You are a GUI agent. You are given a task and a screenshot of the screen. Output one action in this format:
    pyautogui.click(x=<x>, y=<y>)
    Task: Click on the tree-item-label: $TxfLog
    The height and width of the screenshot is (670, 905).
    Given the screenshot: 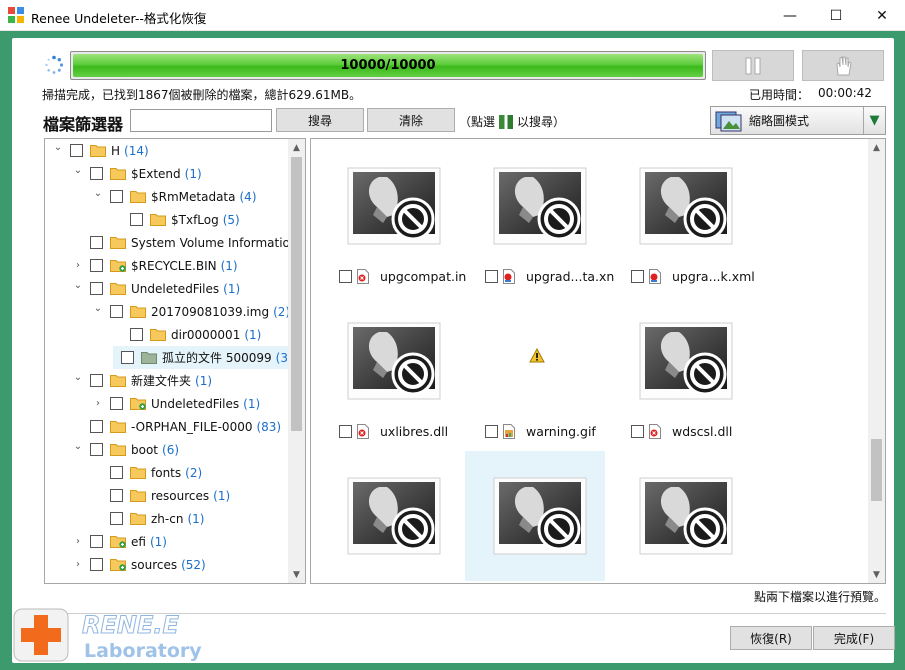 What is the action you would take?
    pyautogui.click(x=195, y=219)
    